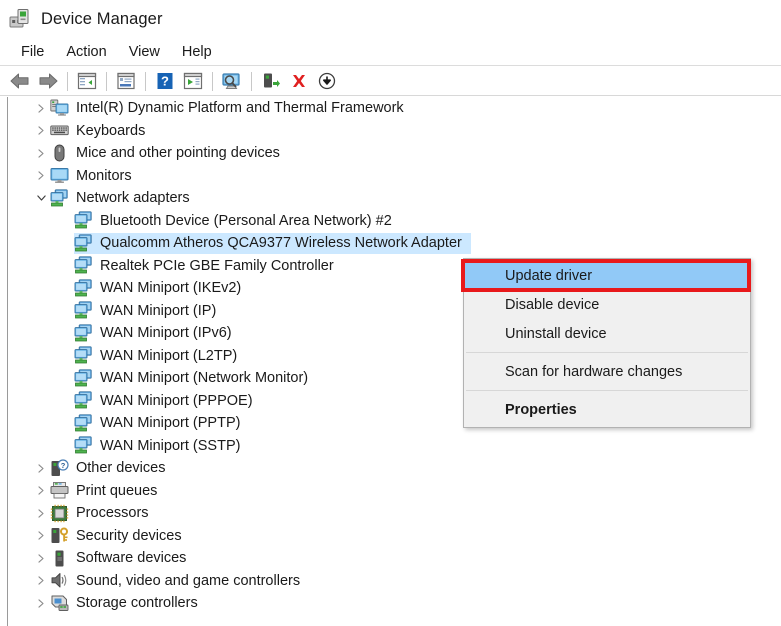 This screenshot has height=626, width=781. Describe the element at coordinates (102, 18) in the screenshot. I see `window-title: Device Manager` at that location.